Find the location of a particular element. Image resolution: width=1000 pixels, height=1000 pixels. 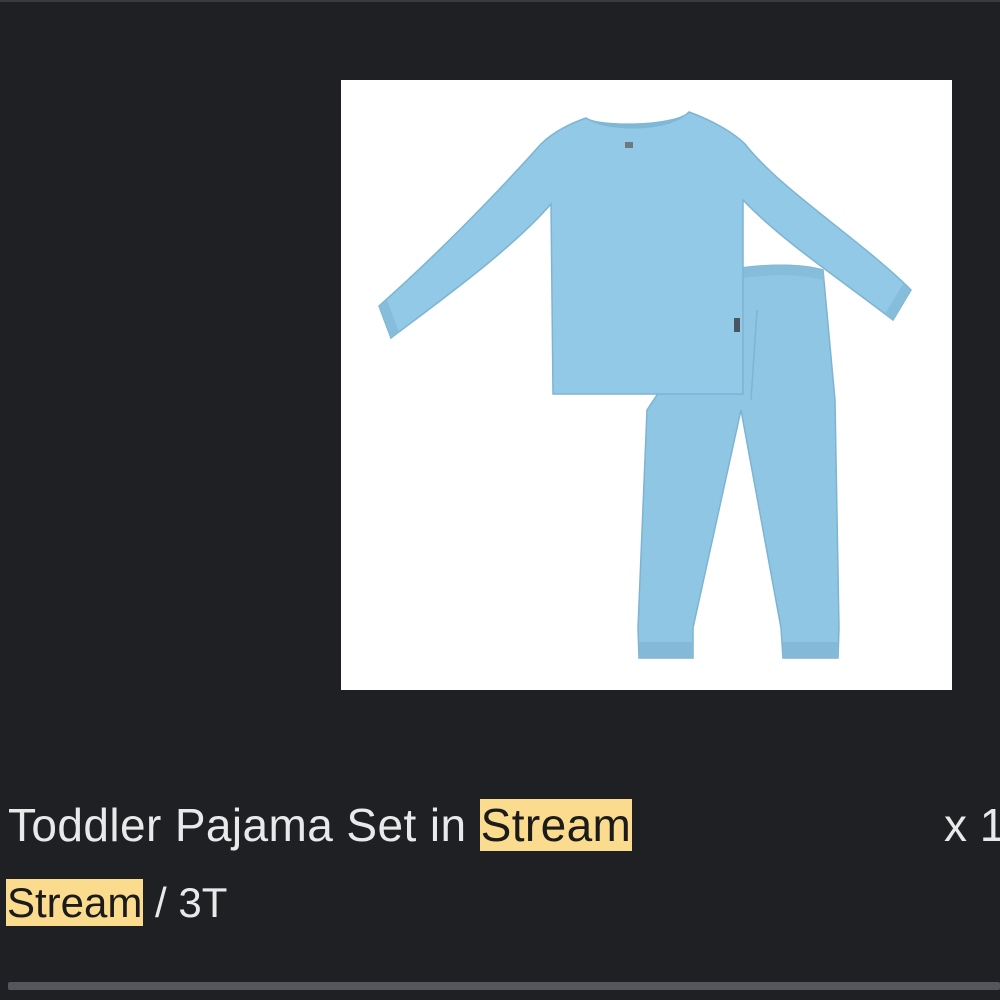

divider-bar is located at coordinates (504, 986).